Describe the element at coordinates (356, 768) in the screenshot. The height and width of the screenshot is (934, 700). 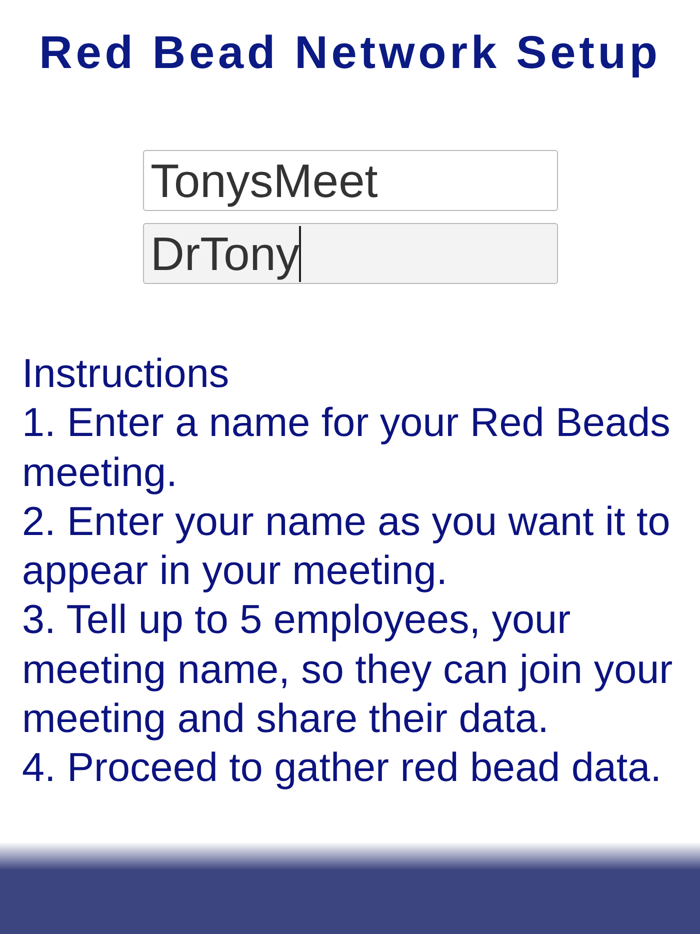
I see `instruction-step: 4. Proceed to gather red bead data.` at that location.